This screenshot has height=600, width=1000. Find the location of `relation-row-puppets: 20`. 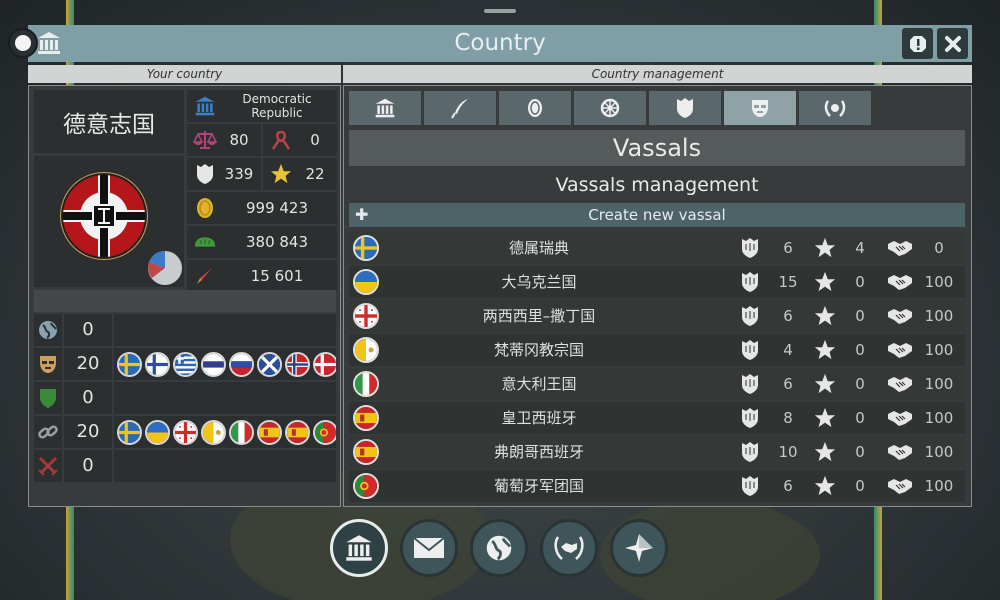

relation-row-puppets: 20 is located at coordinates (185, 364).